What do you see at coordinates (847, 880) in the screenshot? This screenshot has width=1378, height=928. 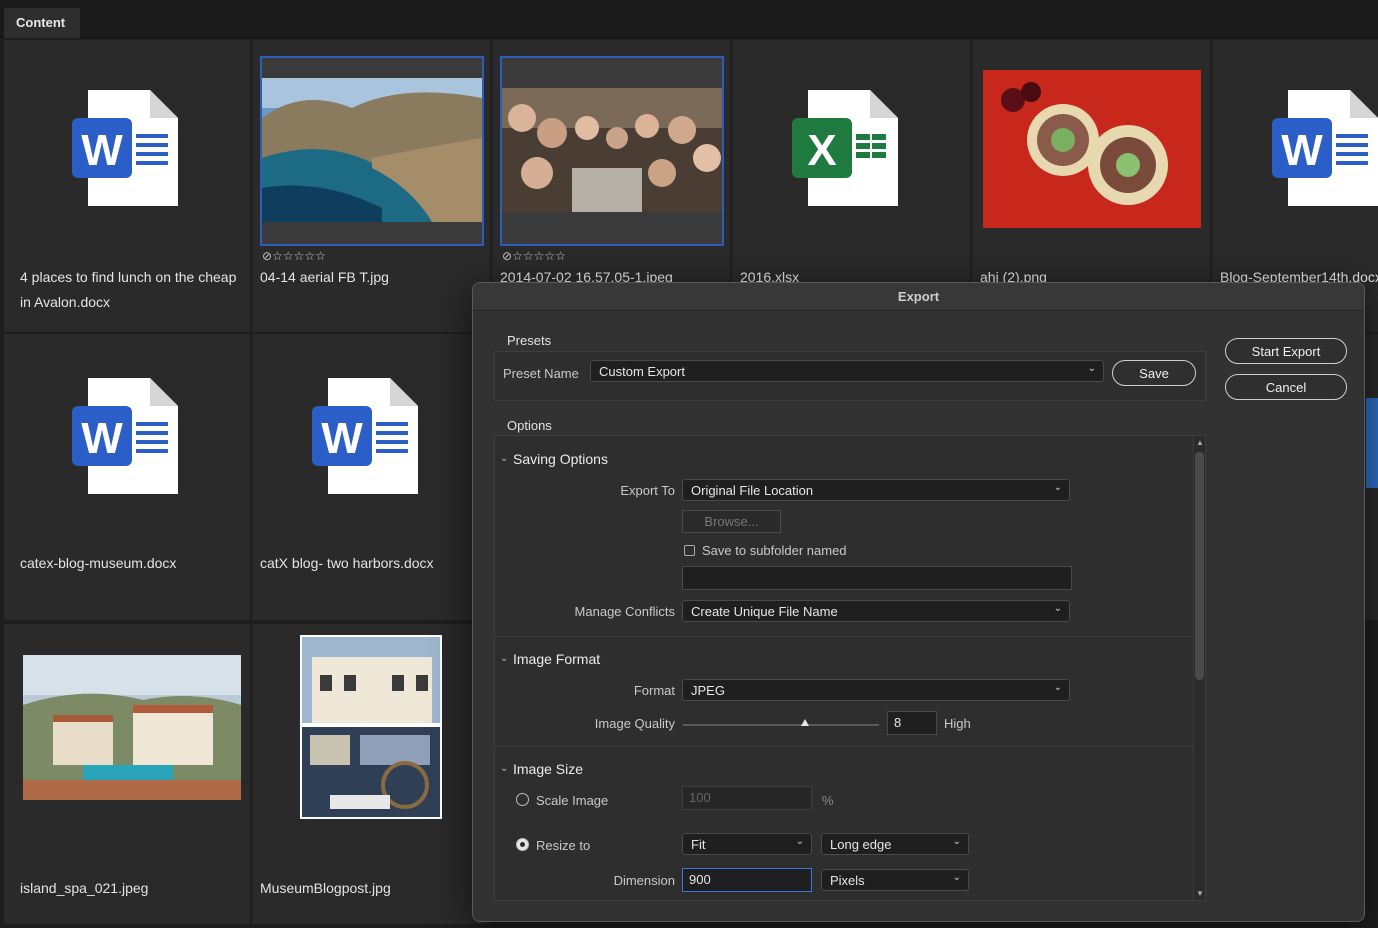 I see `dimension-unit-value: Pixels` at bounding box center [847, 880].